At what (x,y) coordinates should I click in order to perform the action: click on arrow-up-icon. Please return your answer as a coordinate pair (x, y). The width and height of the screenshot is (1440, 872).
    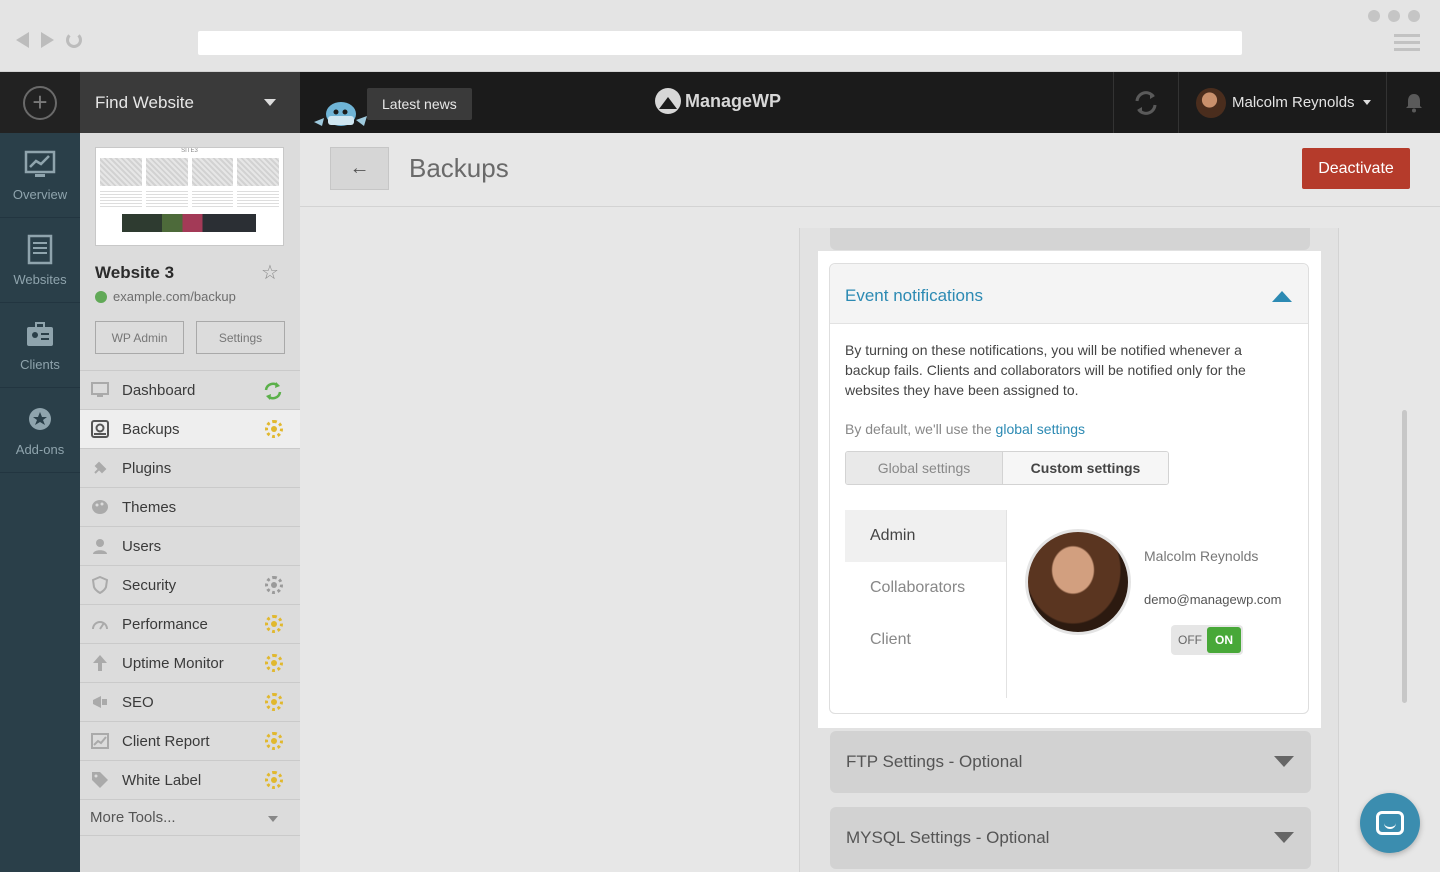
    Looking at the image, I should click on (100, 663).